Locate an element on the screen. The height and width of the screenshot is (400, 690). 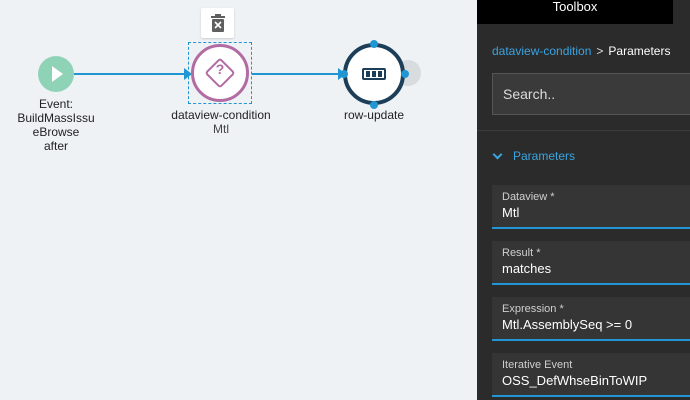
connection-handle-left is located at coordinates (344, 74).